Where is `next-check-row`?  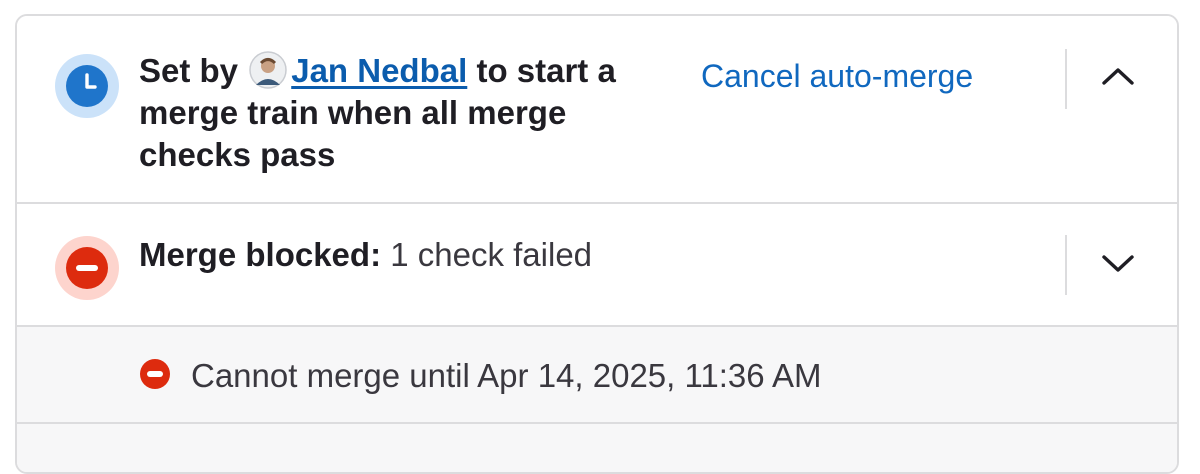
next-check-row is located at coordinates (597, 448).